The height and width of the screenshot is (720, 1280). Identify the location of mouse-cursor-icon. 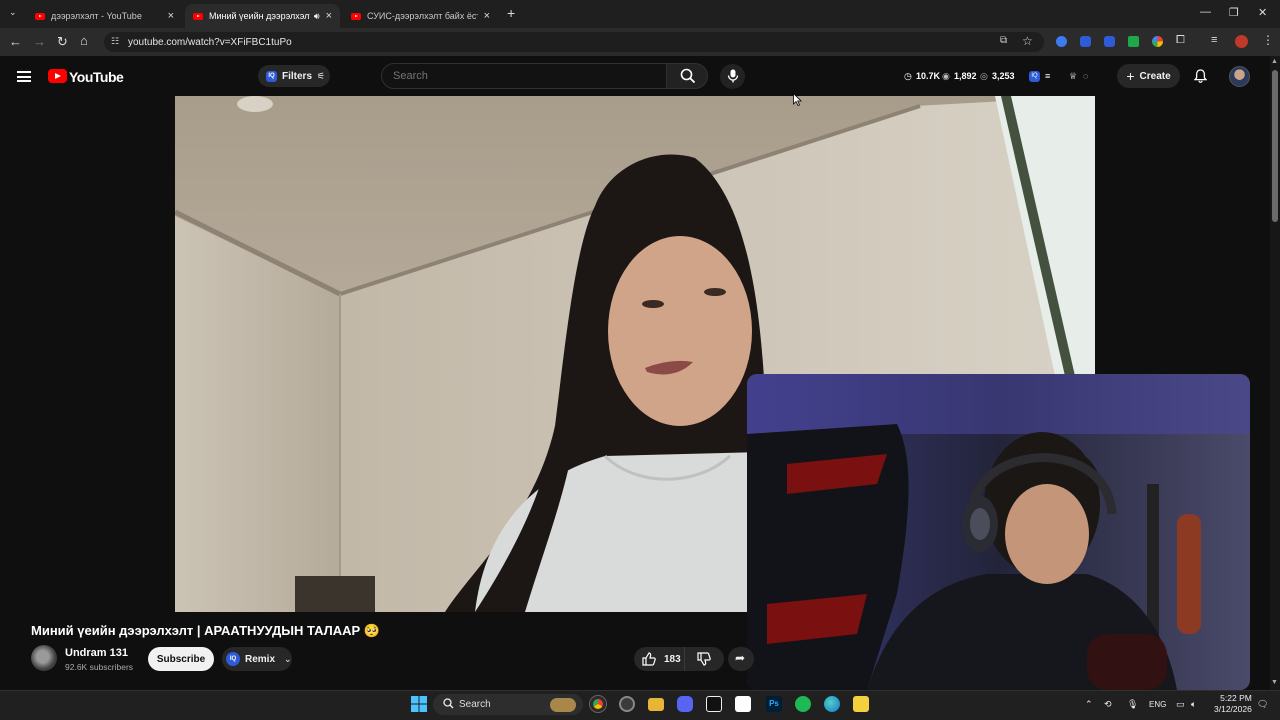
(797, 99).